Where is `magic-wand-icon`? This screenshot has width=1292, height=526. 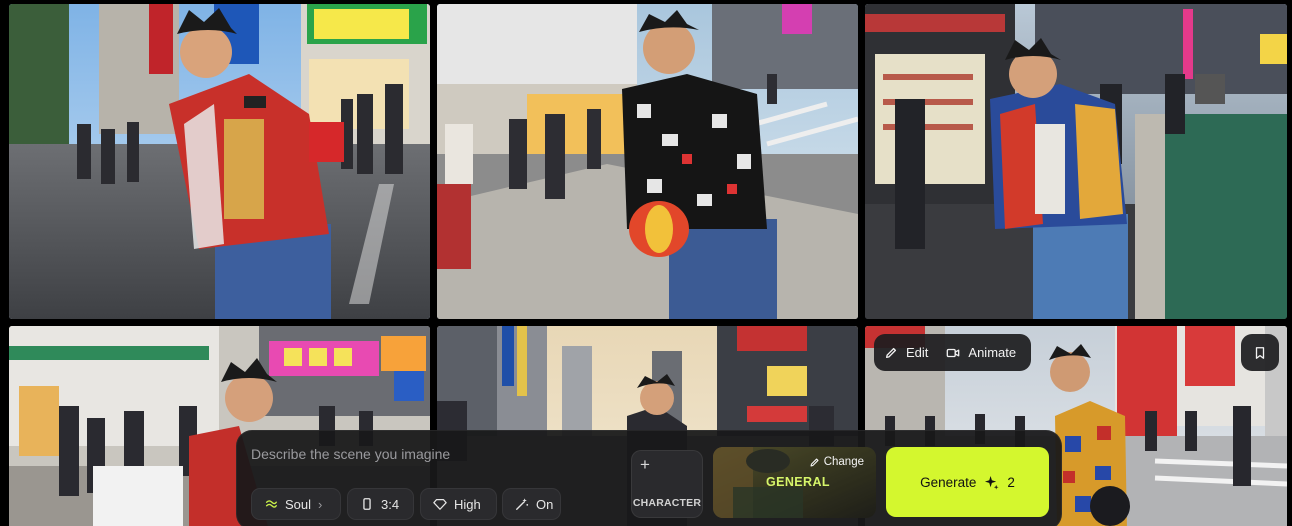
magic-wand-icon is located at coordinates (522, 504).